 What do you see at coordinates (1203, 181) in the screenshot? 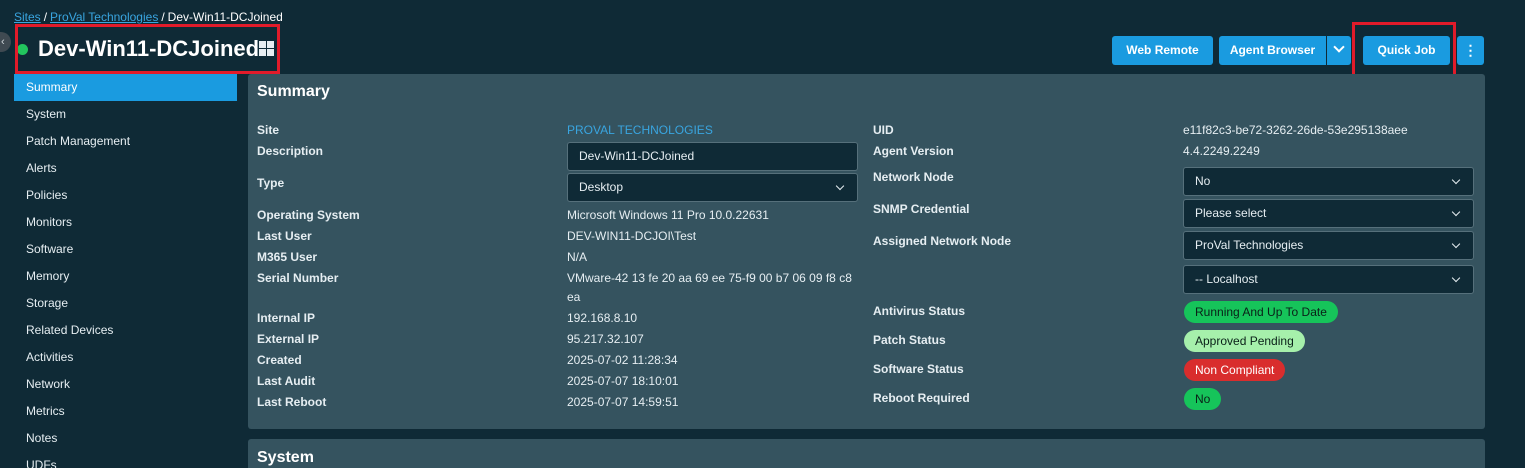
I see `network-node-select-value: No` at bounding box center [1203, 181].